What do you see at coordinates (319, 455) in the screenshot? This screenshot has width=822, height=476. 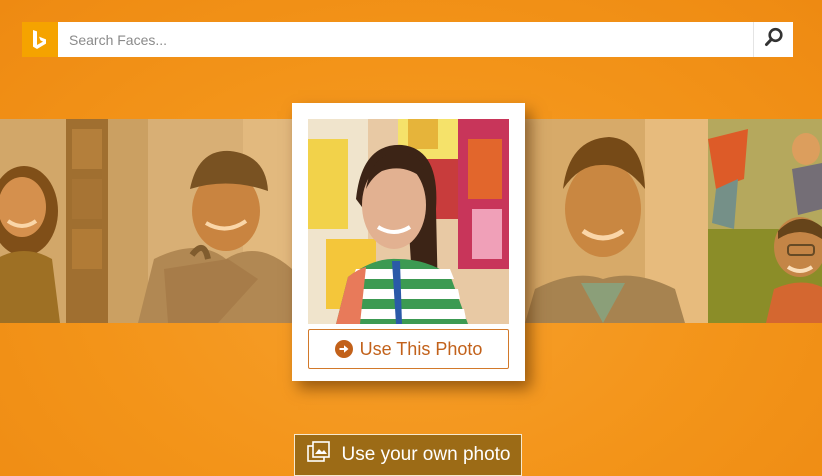 I see `photos-stack-icon` at bounding box center [319, 455].